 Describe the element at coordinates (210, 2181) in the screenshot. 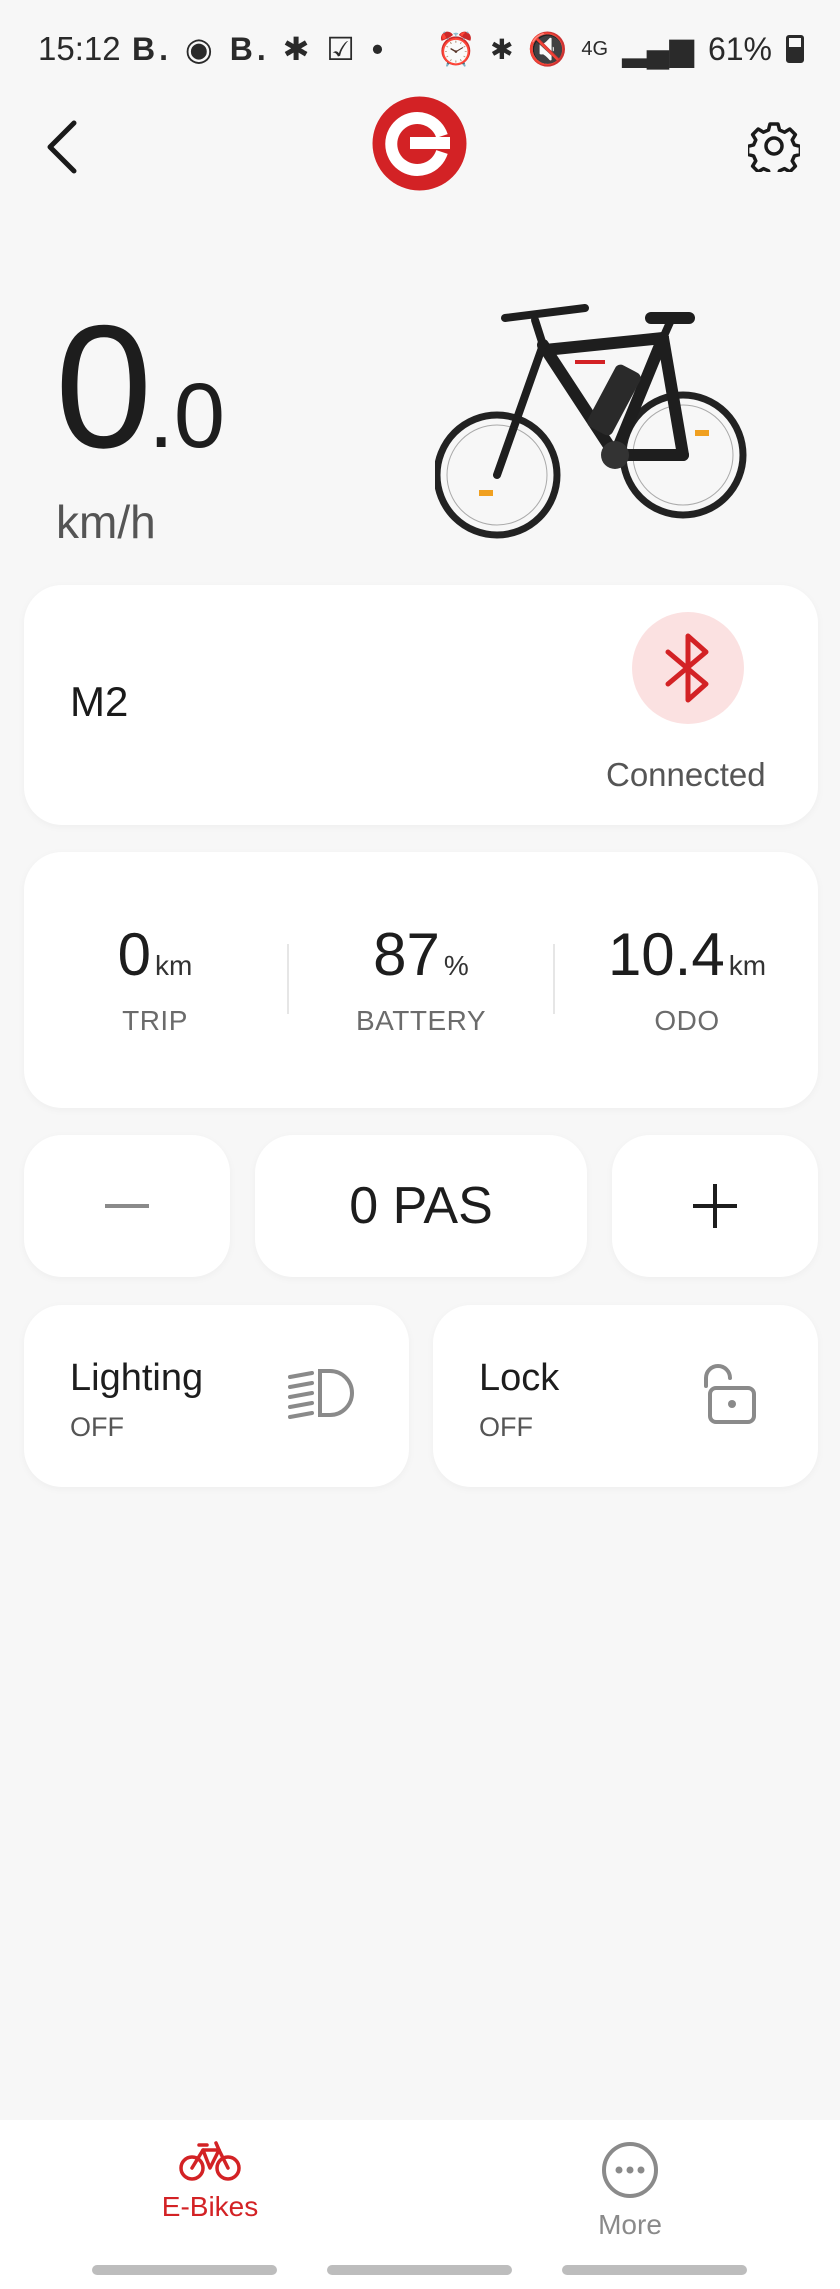

I see `nav-ebikes: E-Bikes` at that location.